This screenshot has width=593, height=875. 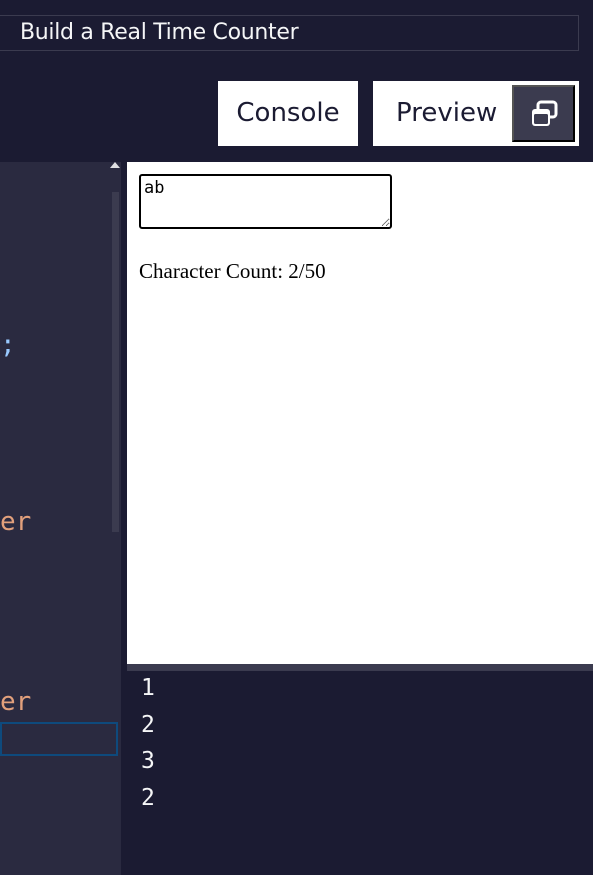 I want to click on console-line: 1, so click(x=148, y=688).